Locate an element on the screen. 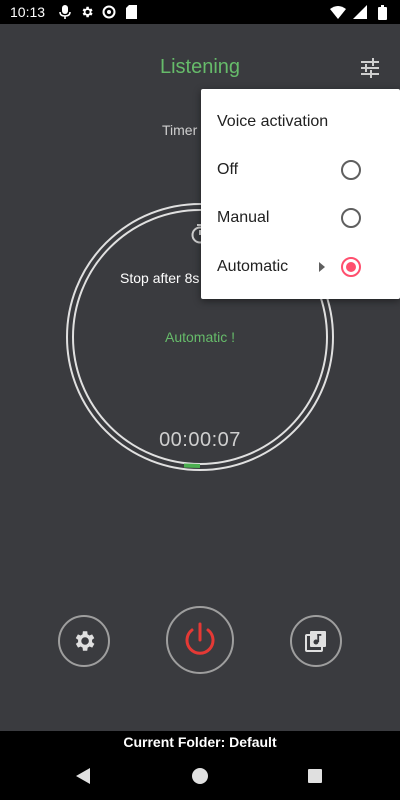  battery-icon is located at coordinates (382, 12).